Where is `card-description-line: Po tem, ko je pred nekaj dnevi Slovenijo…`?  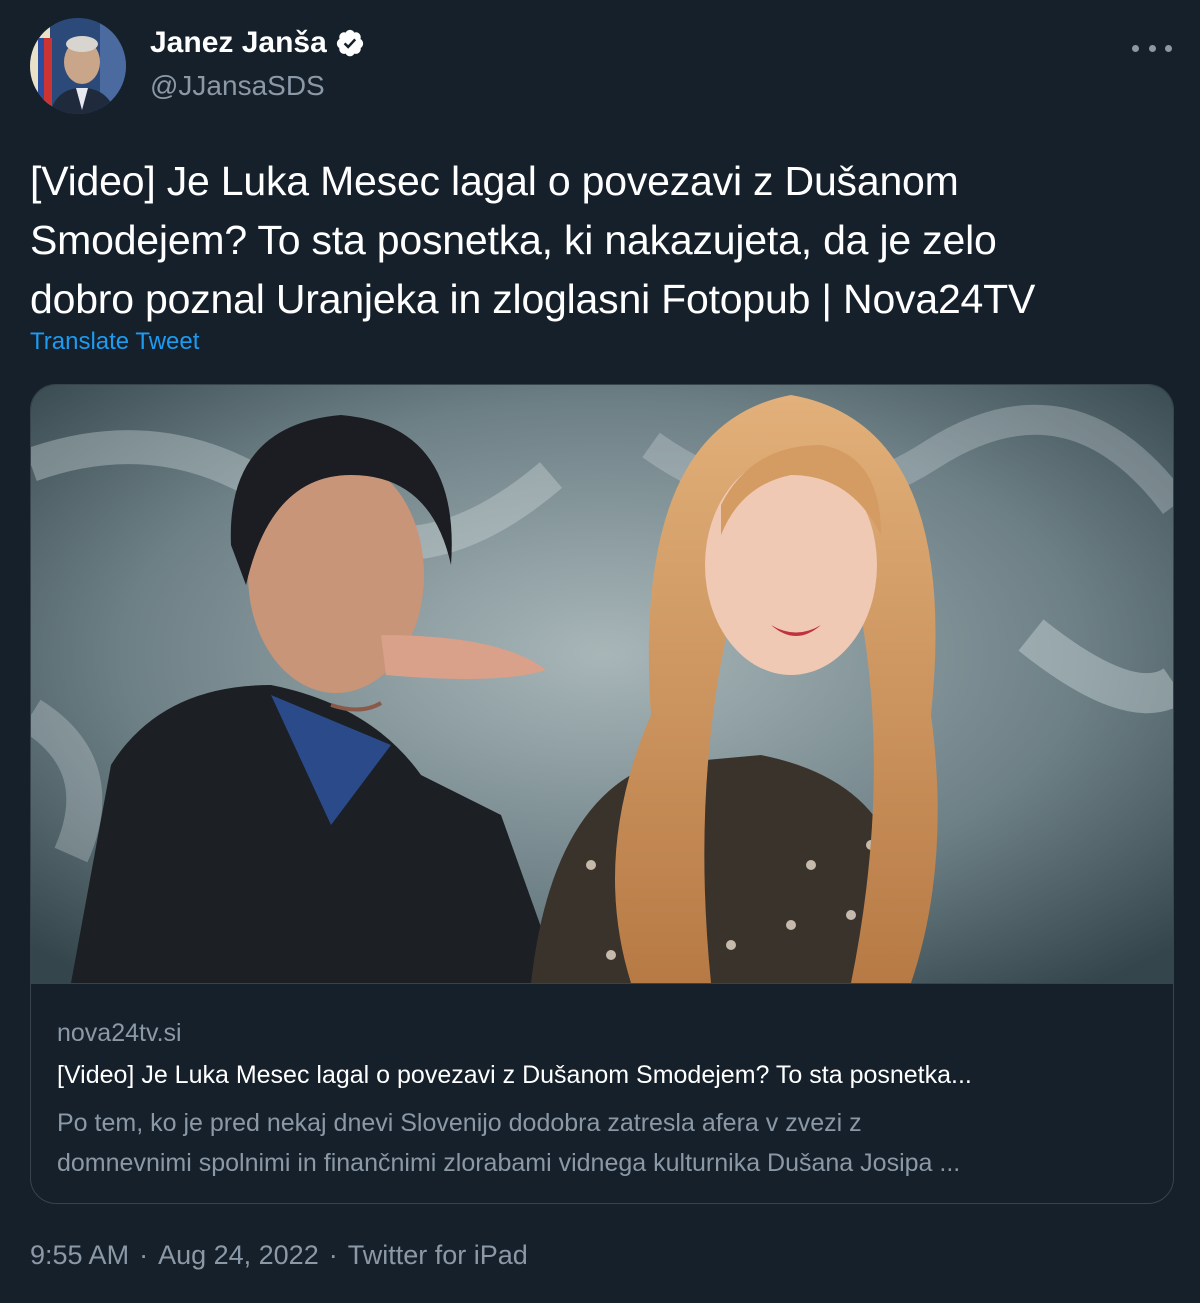 card-description-line: Po tem, ko je pred nekaj dnevi Slovenijo… is located at coordinates (459, 1123).